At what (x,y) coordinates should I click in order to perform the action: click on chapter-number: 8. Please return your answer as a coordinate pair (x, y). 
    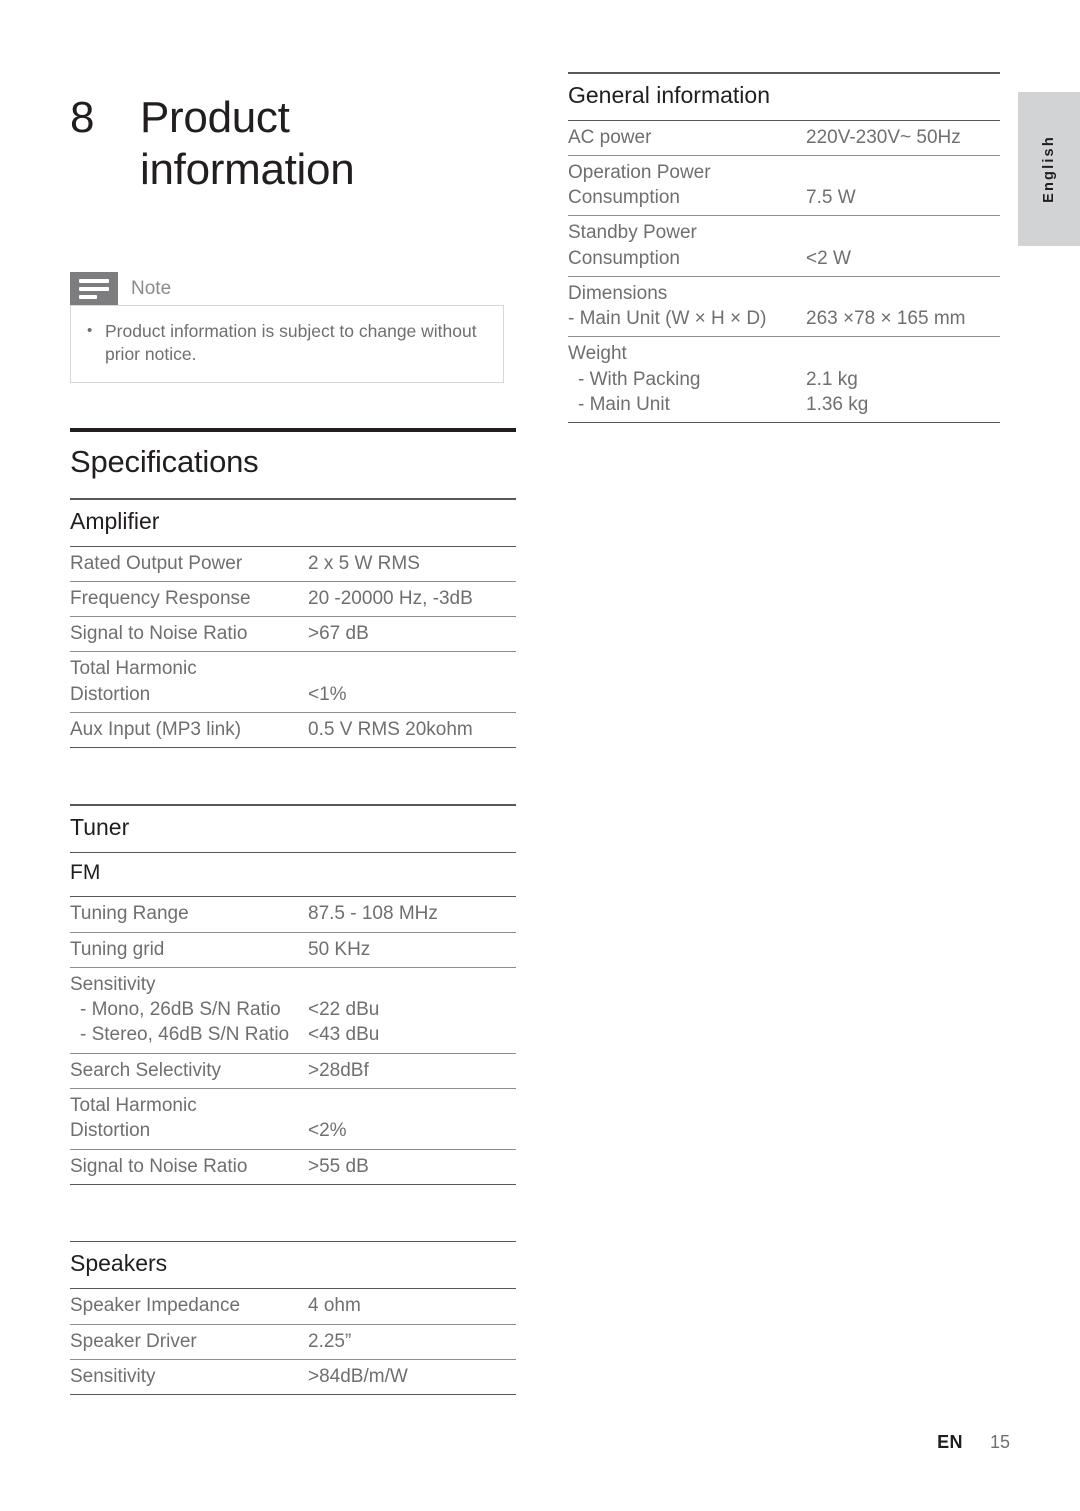
    Looking at the image, I should click on (82, 117).